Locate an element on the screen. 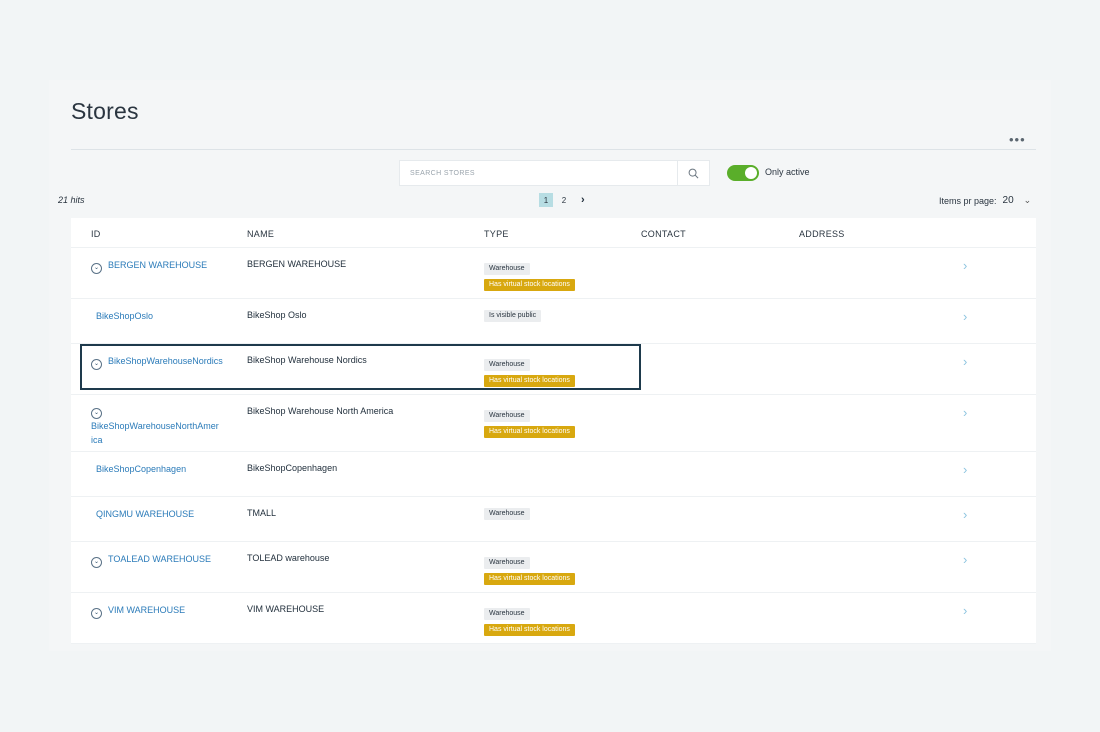 The height and width of the screenshot is (732, 1100). store-id-link: ⌄ BikeShopWarehouseNordics is located at coordinates (157, 362).